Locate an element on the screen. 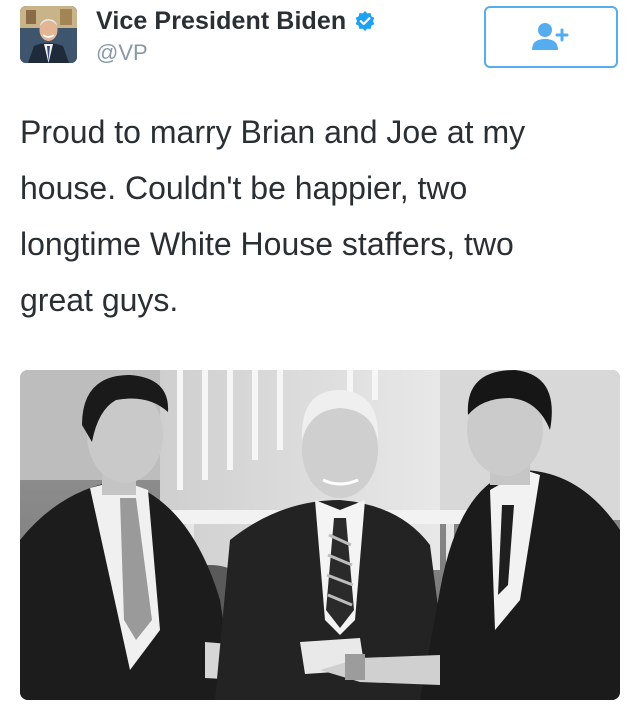  follow-button is located at coordinates (551, 37).